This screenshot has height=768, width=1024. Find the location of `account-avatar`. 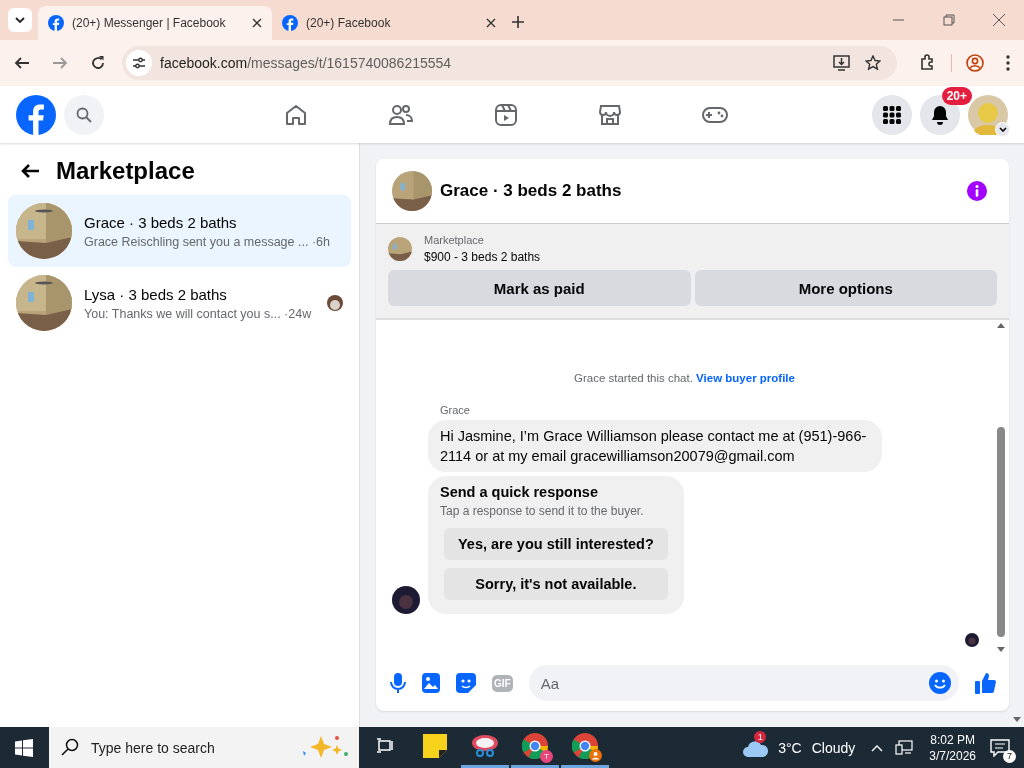

account-avatar is located at coordinates (988, 114).